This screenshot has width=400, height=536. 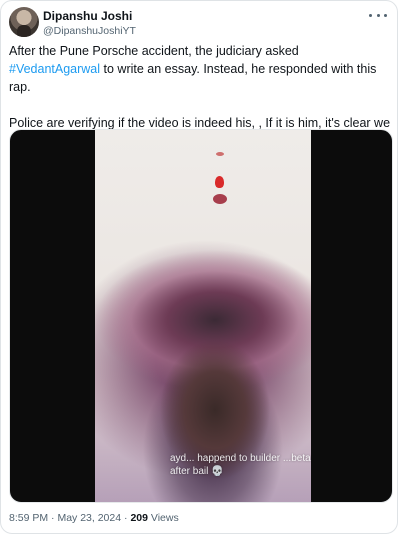 I want to click on hashtag-link: #VedantAgarwal, so click(x=54, y=69).